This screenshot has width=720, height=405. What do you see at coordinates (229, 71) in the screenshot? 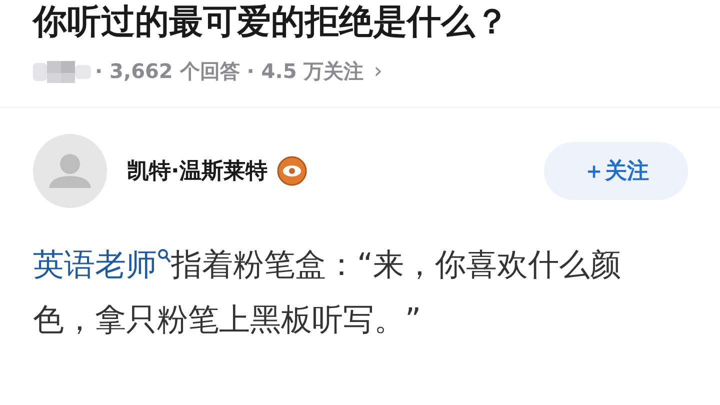
I see `question-stats: · 3,662 个回答 · 4.5 万关注` at bounding box center [229, 71].